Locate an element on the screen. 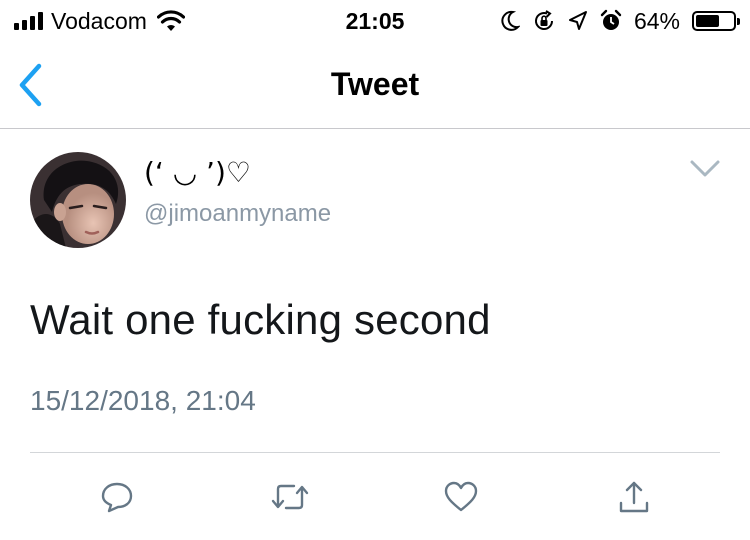 The image size is (750, 540). status-bar-right: 64% is located at coordinates (620, 21).